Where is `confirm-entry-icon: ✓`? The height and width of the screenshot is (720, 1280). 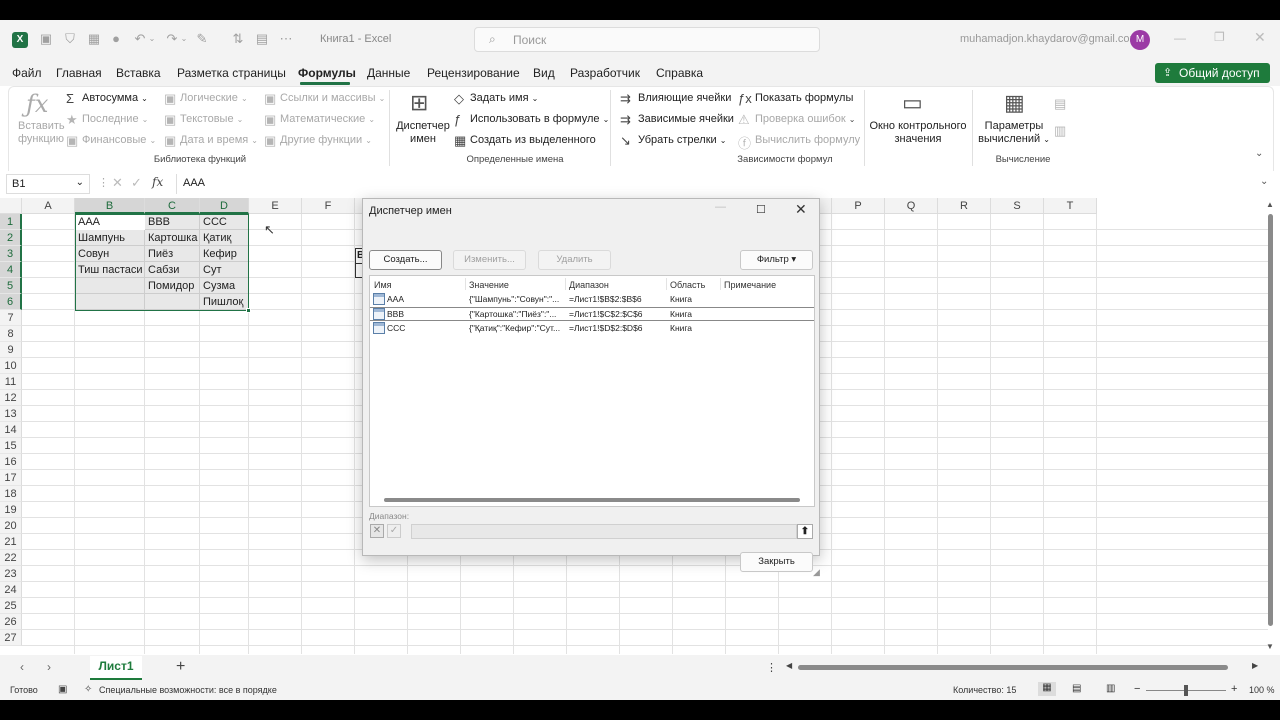
confirm-entry-icon: ✓ is located at coordinates (136, 183).